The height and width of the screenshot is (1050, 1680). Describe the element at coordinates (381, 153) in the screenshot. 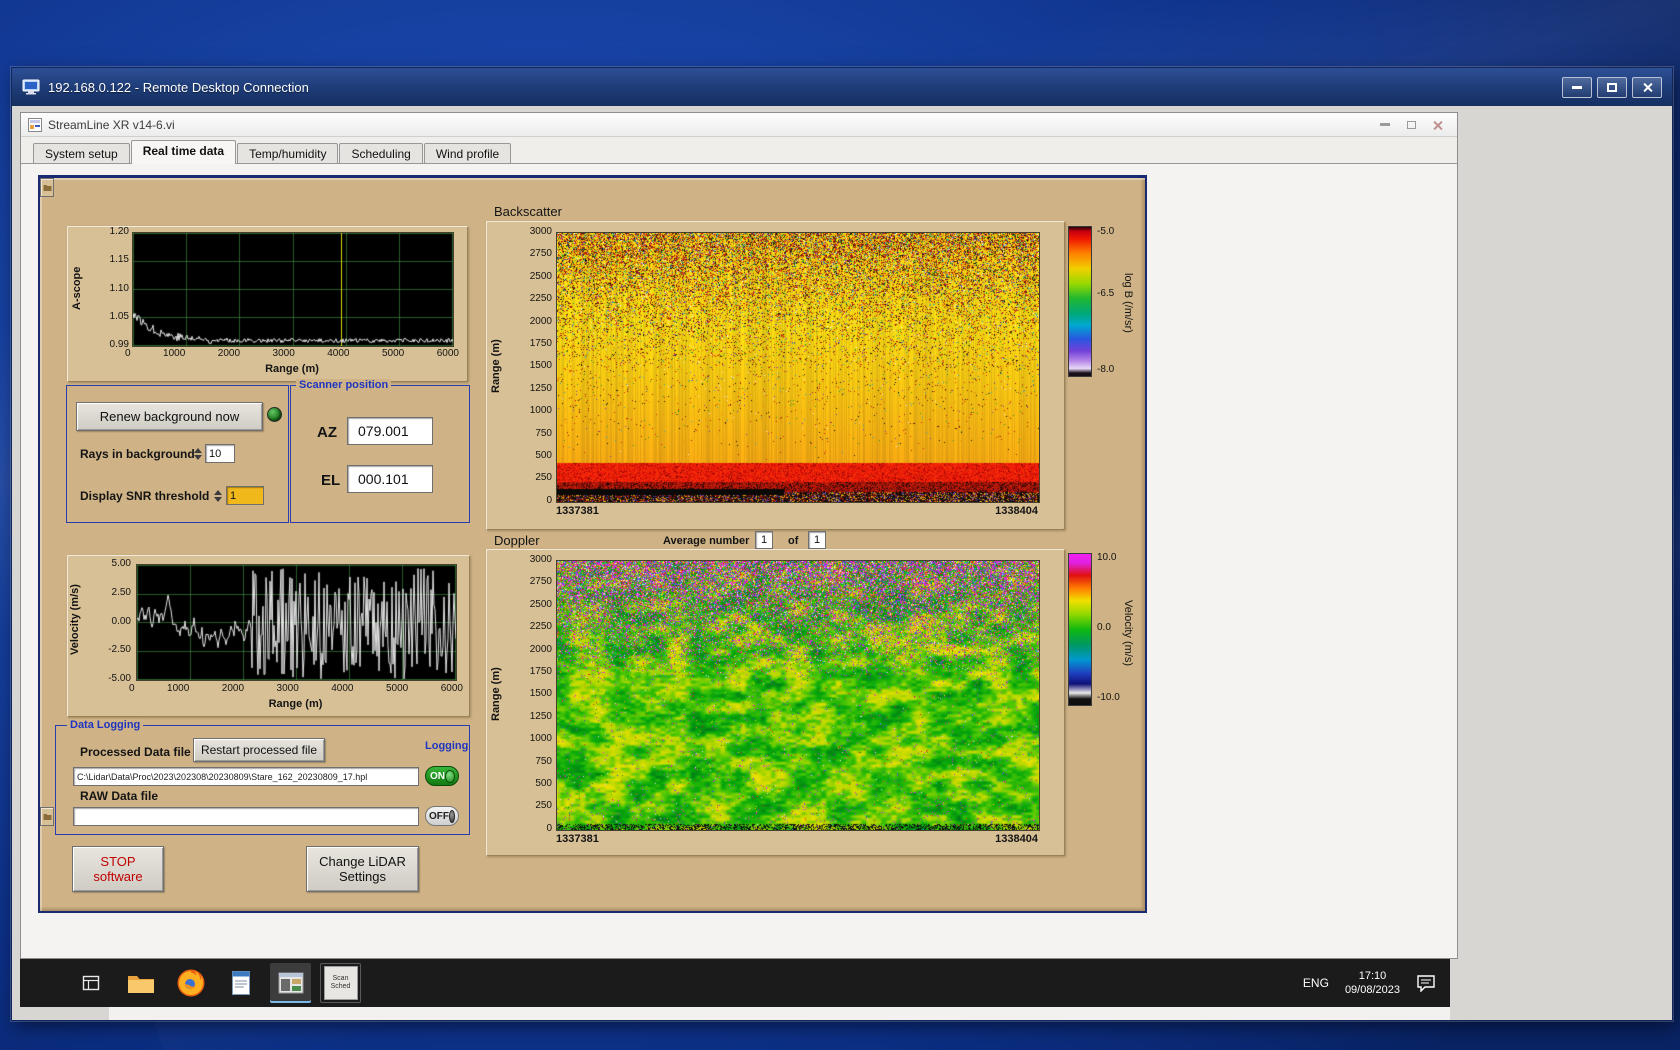

I see `tab-scheduling: Scheduling` at that location.